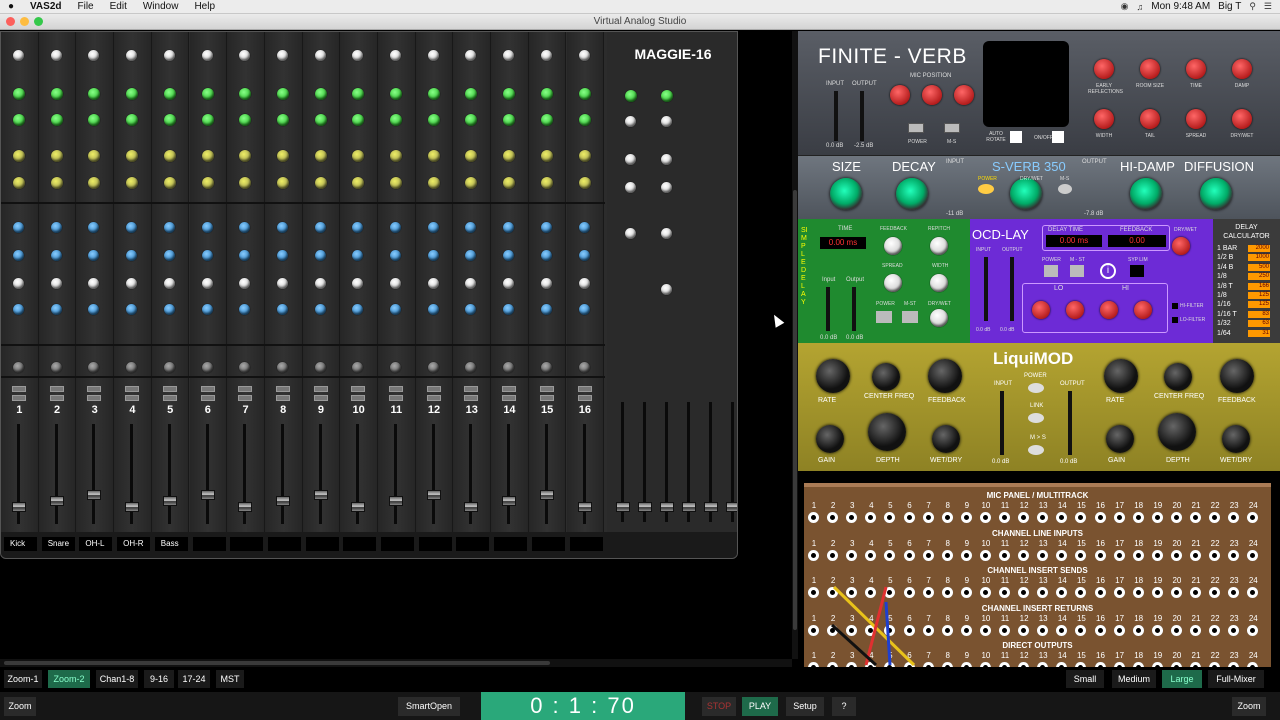  Describe the element at coordinates (471, 283) in the screenshot. I see `ch13-eq-freq-knob` at that location.